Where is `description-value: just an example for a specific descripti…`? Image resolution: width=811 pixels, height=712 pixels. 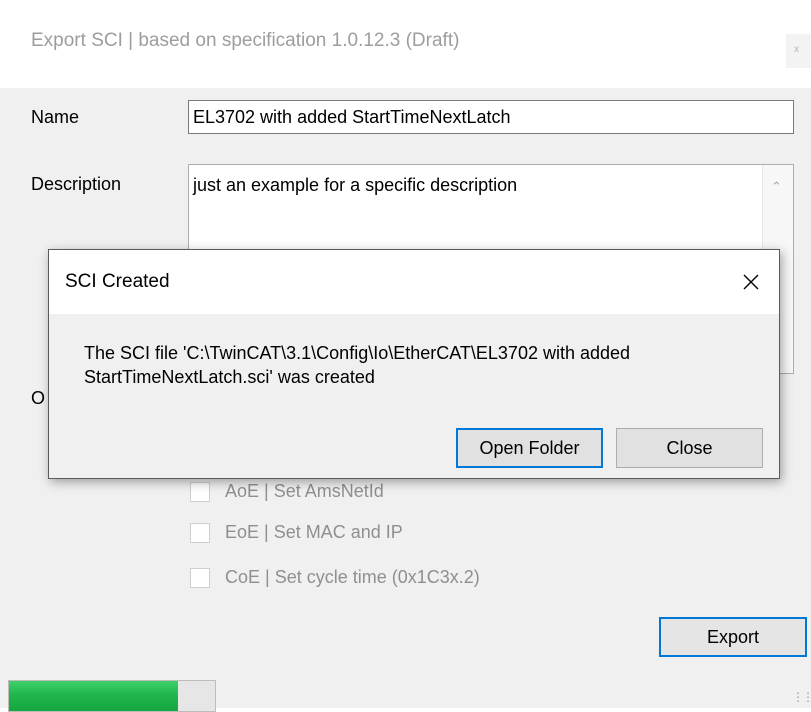
description-value: just an example for a specific descripti… is located at coordinates (355, 185).